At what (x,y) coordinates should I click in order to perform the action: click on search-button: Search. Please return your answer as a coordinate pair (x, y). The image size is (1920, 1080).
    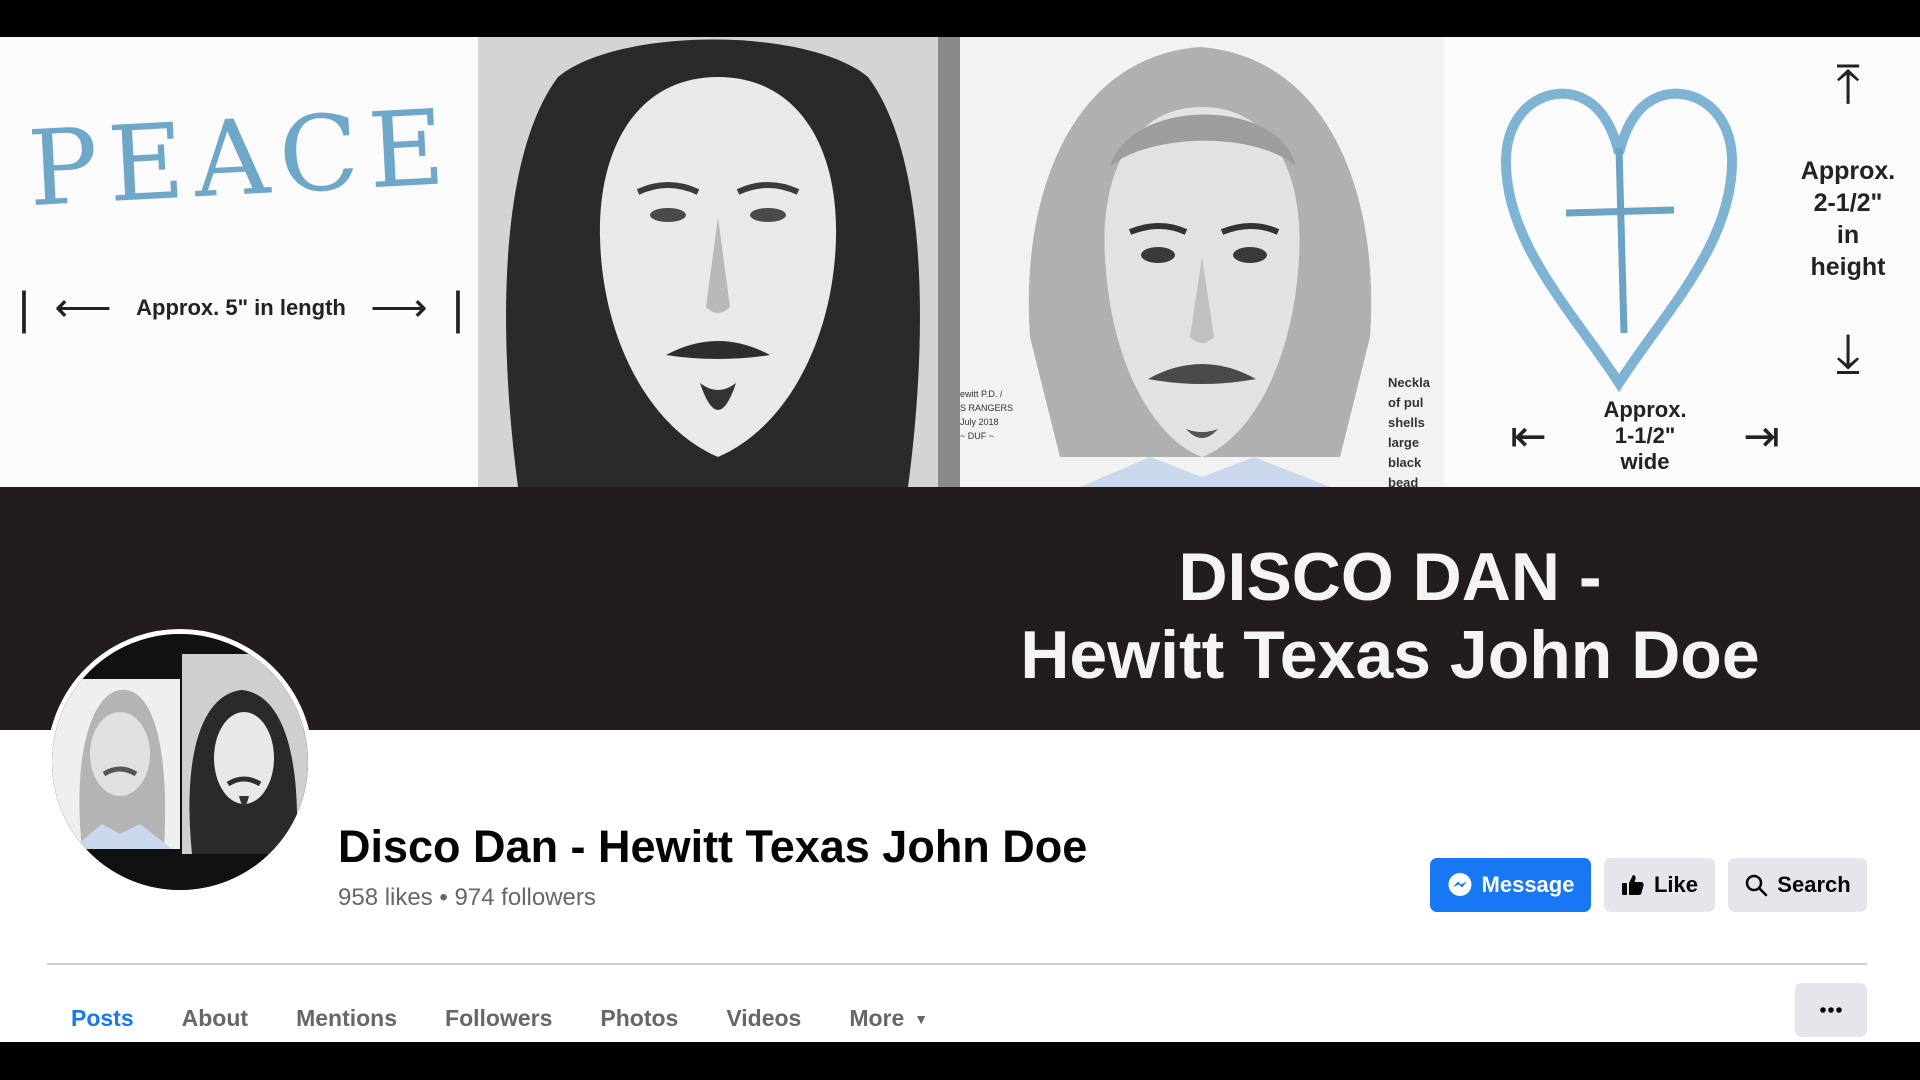
    Looking at the image, I should click on (1797, 885).